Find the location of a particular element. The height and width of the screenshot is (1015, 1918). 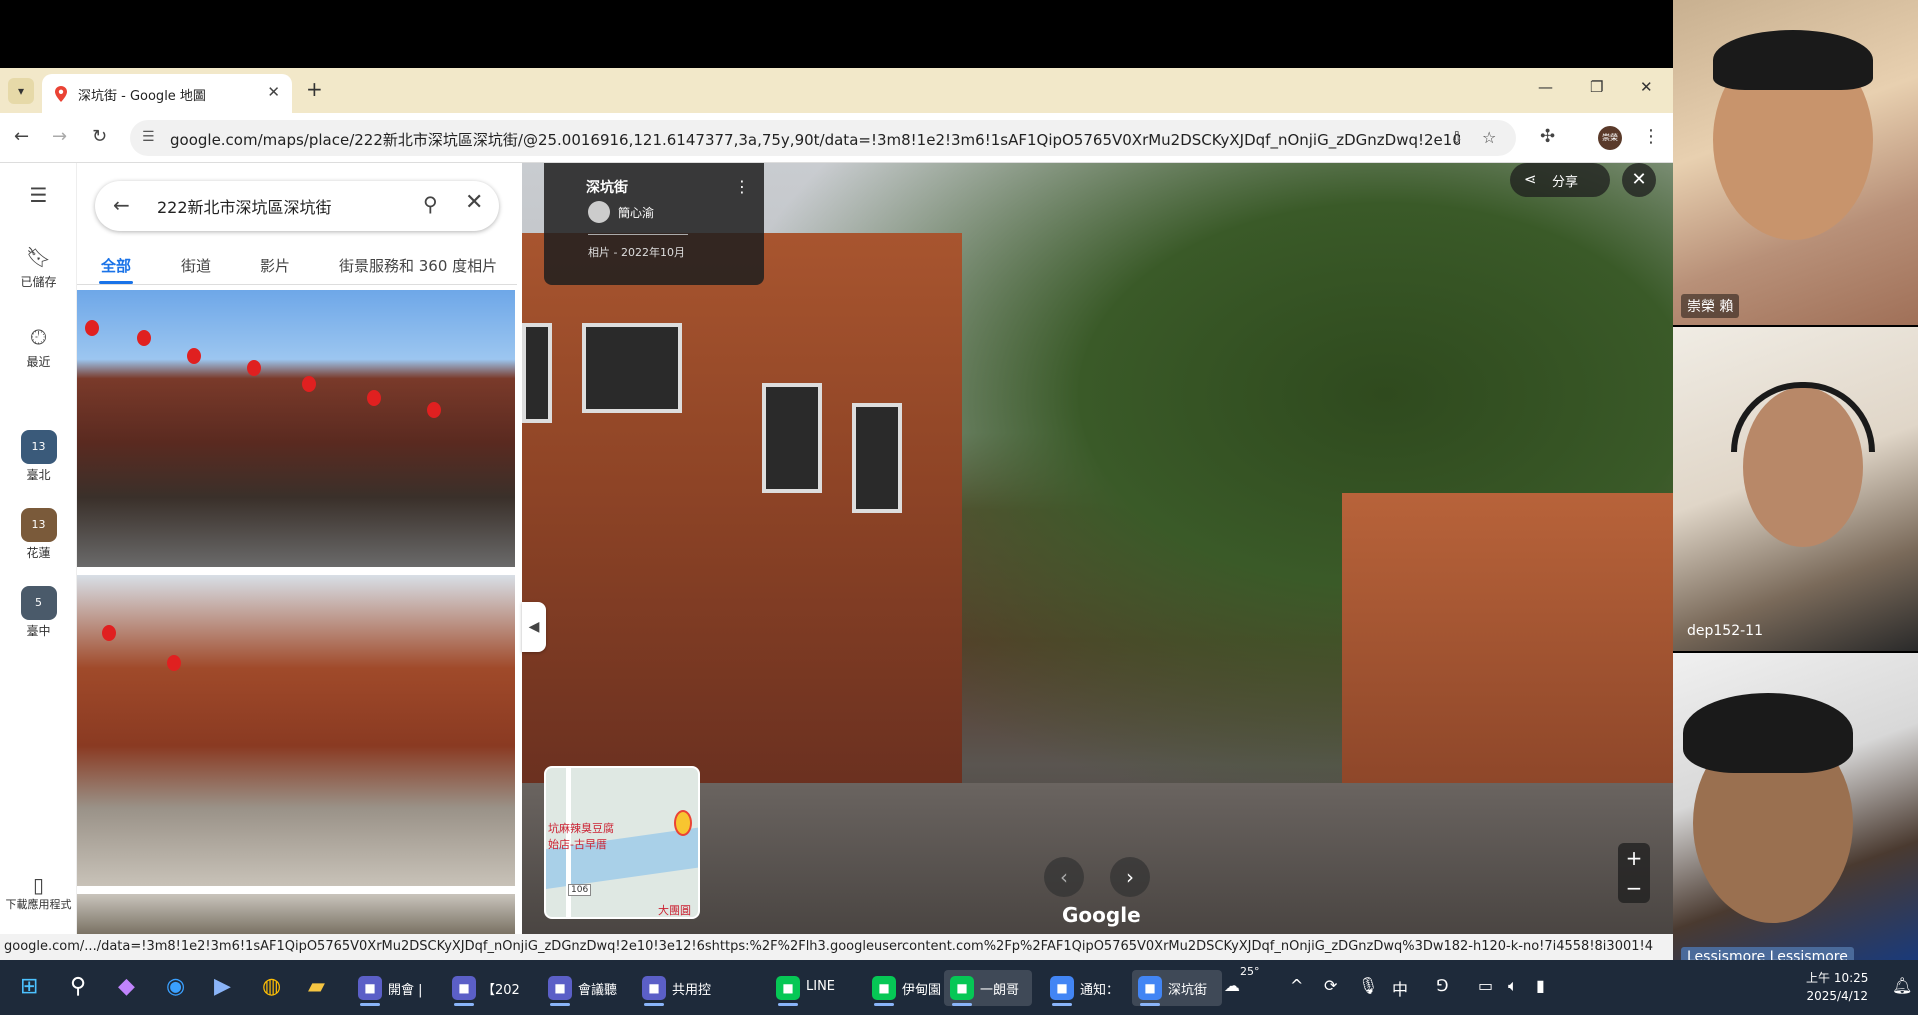

microphone-icon: 🎙︎ is located at coordinates (1368, 985).